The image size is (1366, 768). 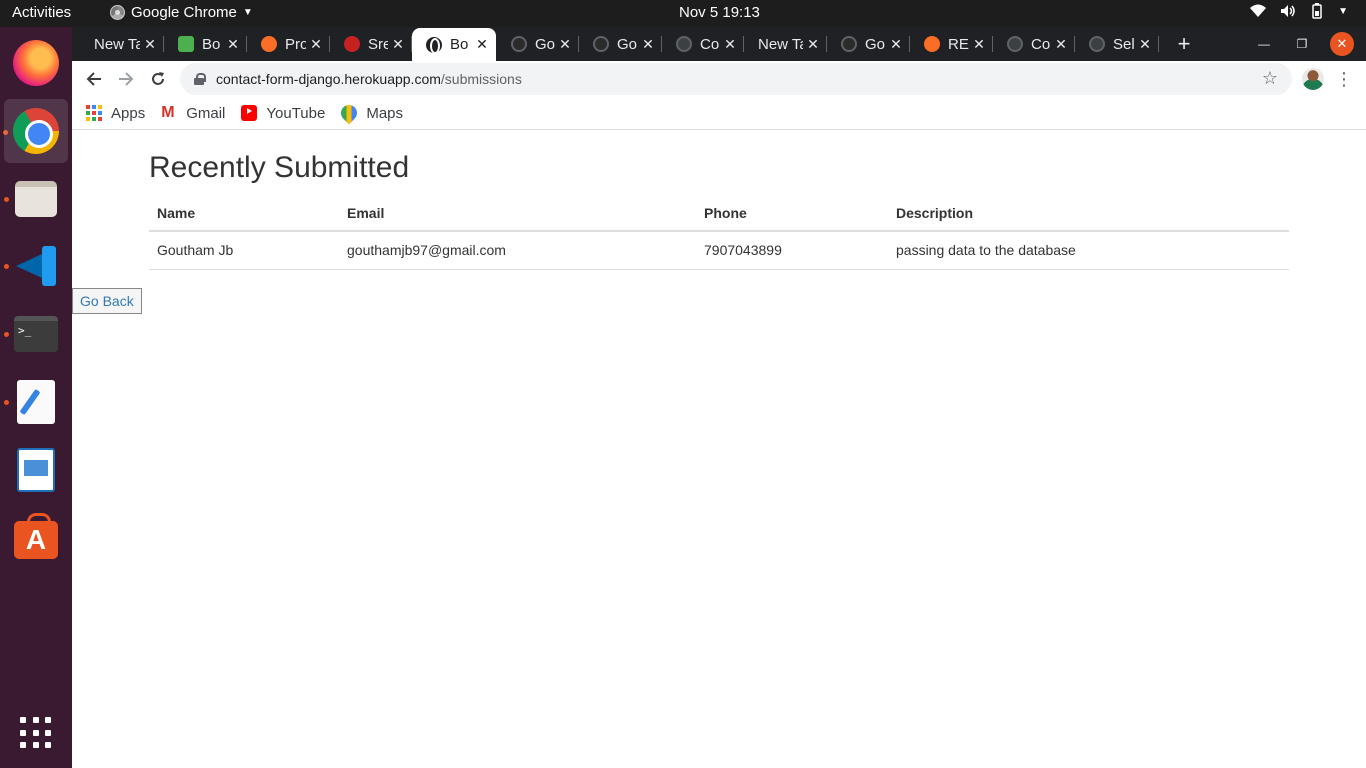 I want to click on minimize-button: —, so click(x=1264, y=44).